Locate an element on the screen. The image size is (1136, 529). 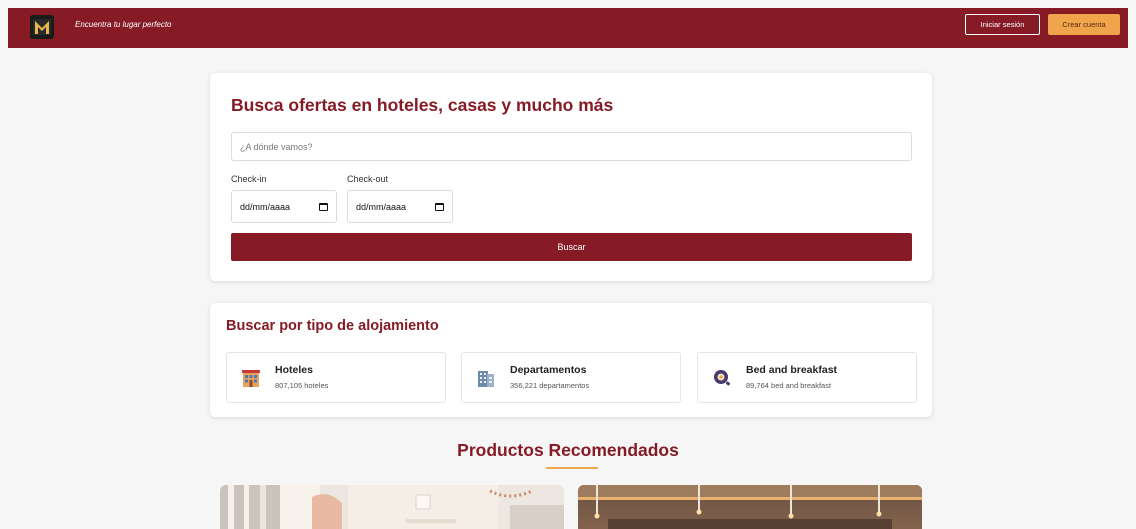
hotel-icon is located at coordinates (251, 378).